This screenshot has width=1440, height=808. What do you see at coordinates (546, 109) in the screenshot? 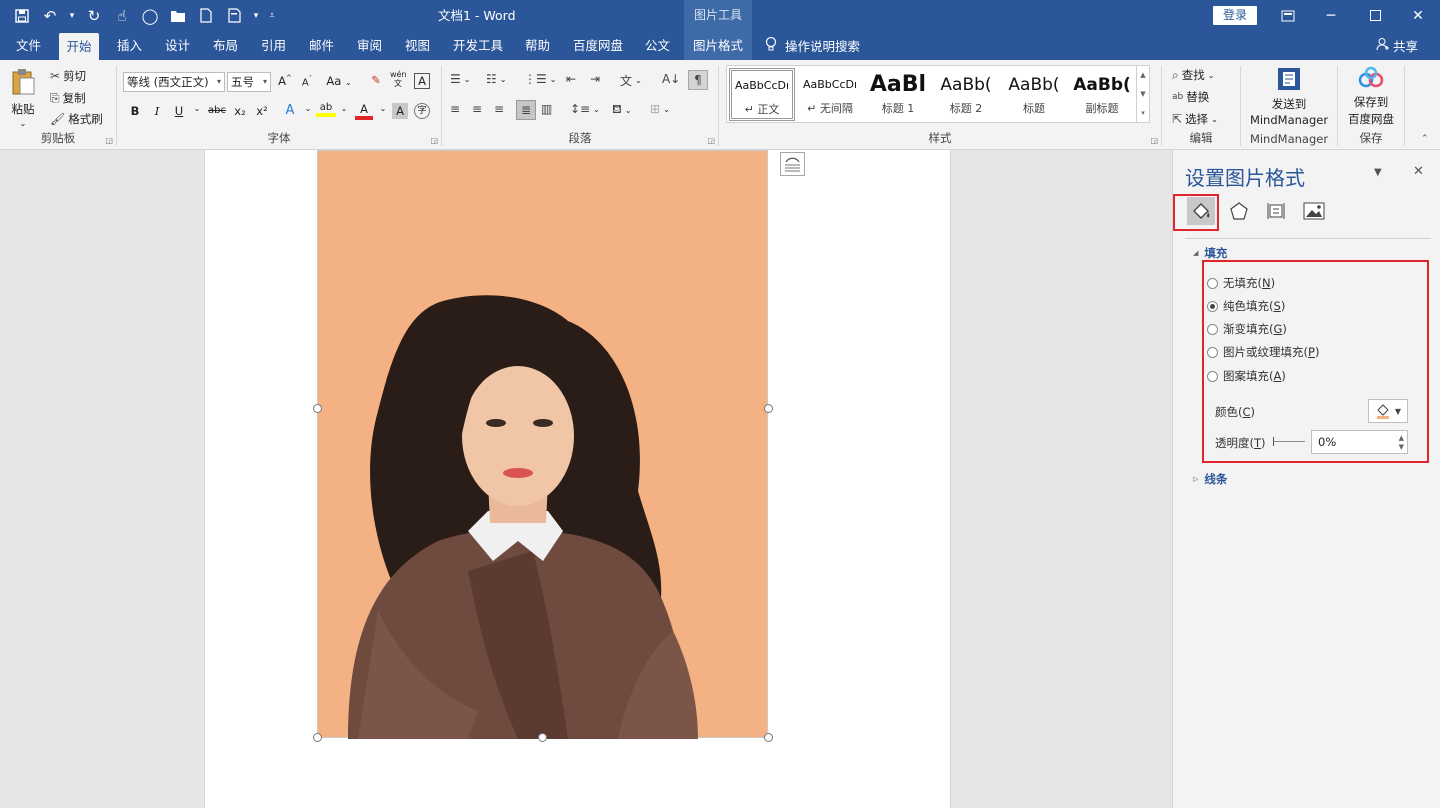
I see `distributed-button: ▥` at bounding box center [546, 109].